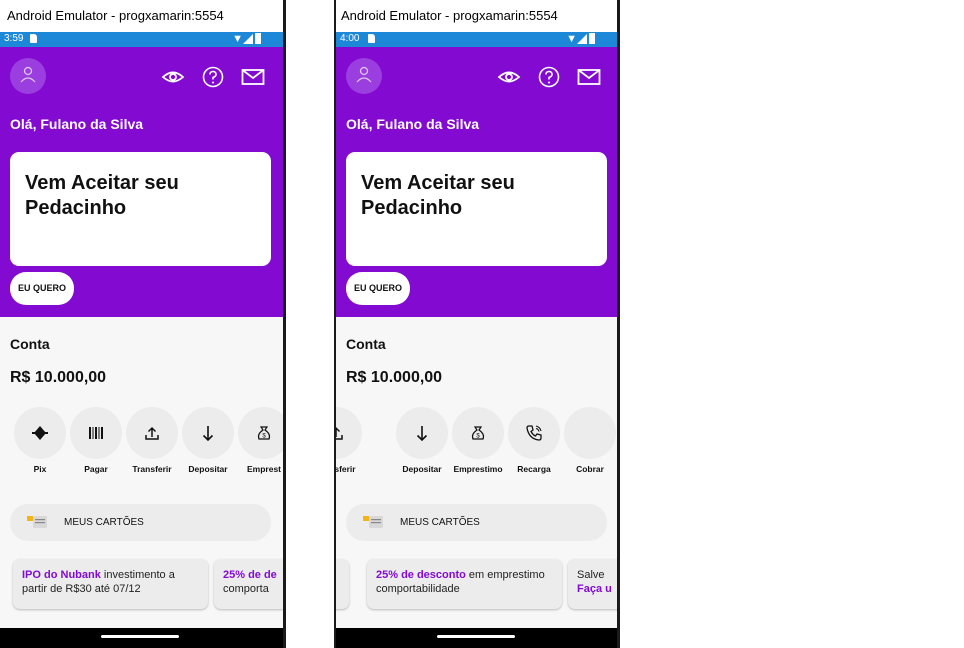  I want to click on news-text: investimento a, so click(137, 575).